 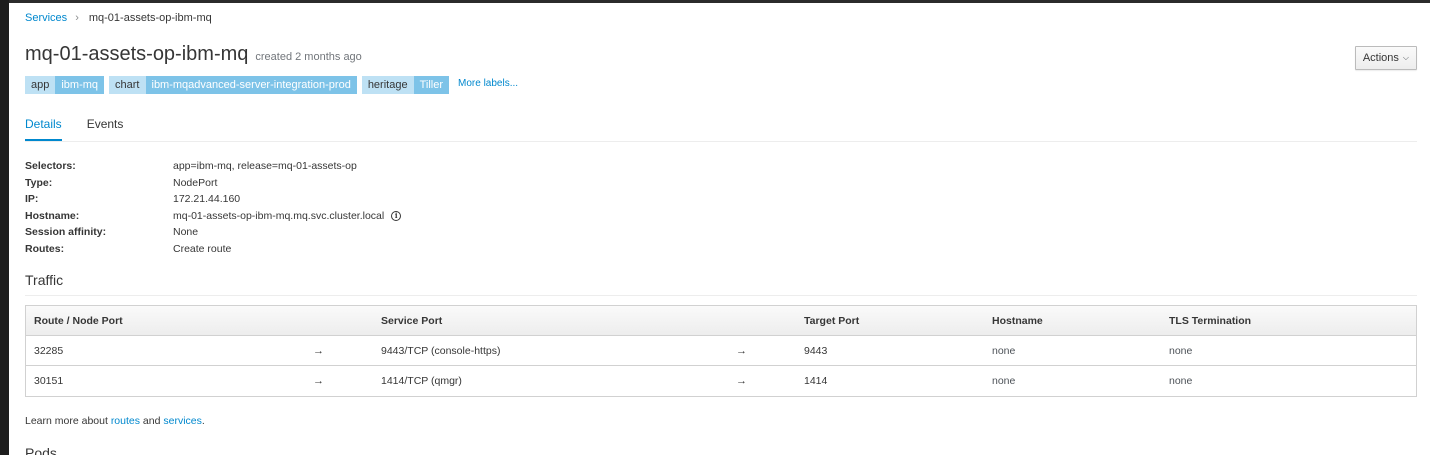 I want to click on detail-key: Type:, so click(x=39, y=182).